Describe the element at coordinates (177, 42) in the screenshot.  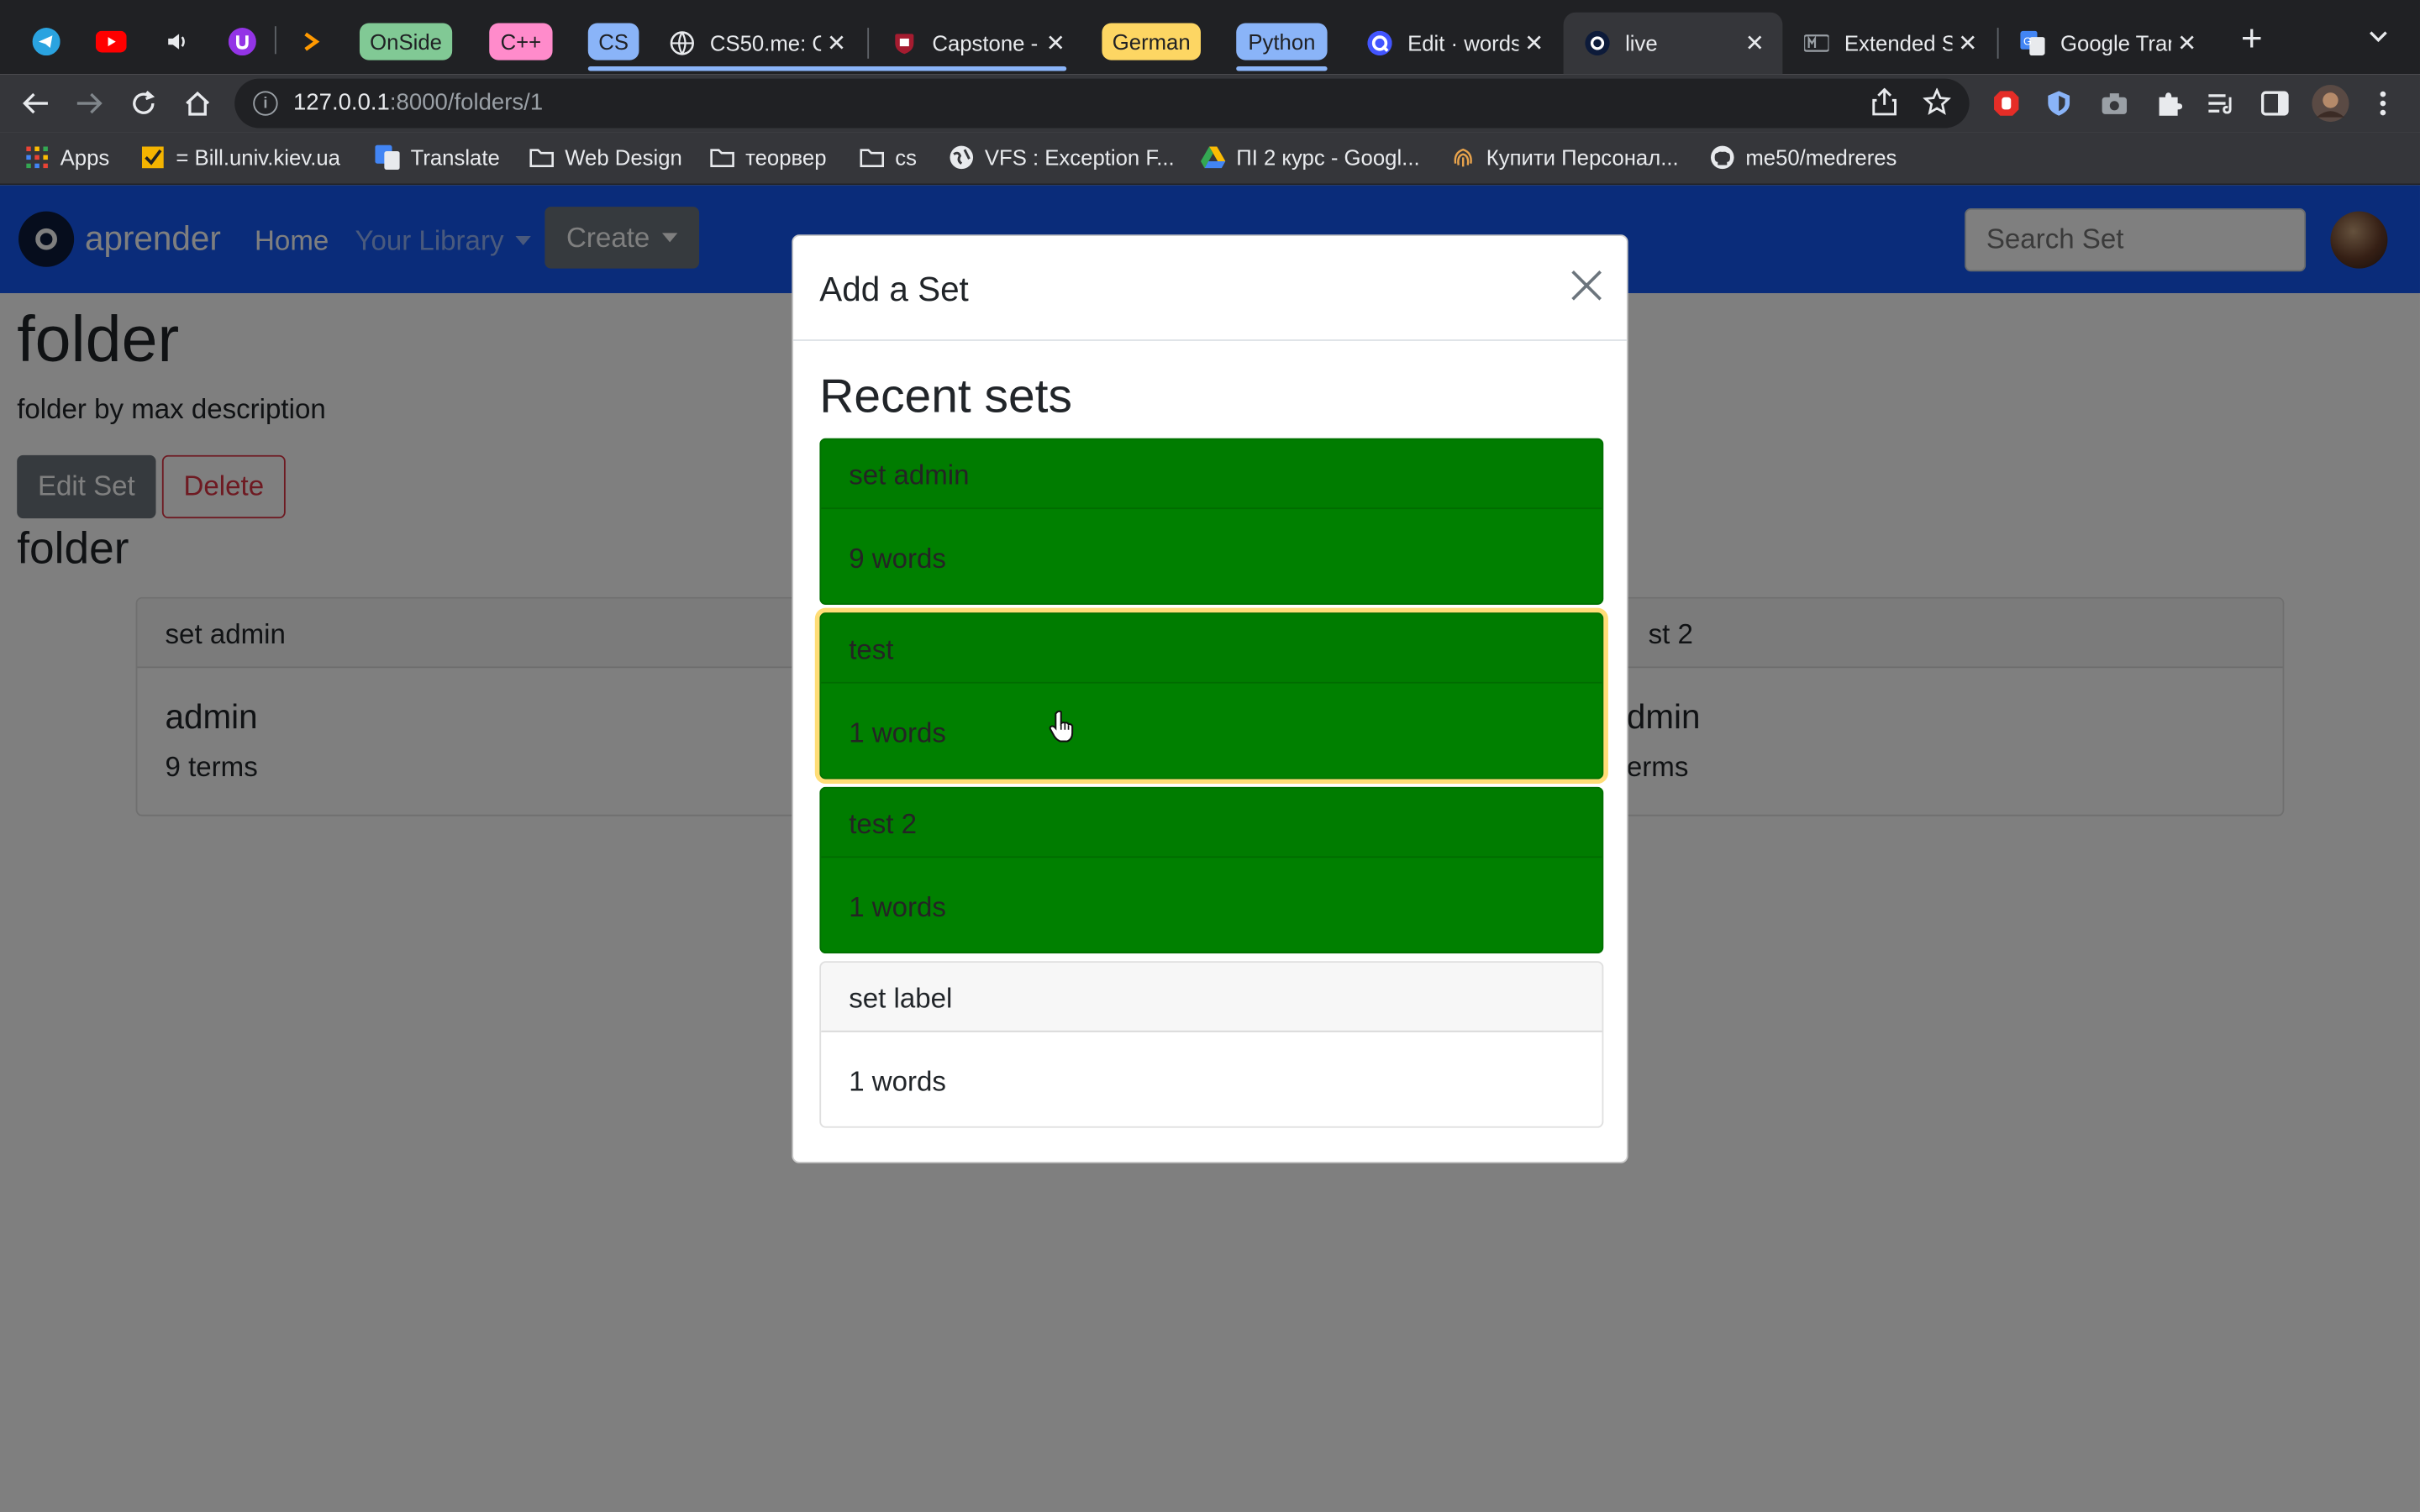
I see `audio-tab-icon` at that location.